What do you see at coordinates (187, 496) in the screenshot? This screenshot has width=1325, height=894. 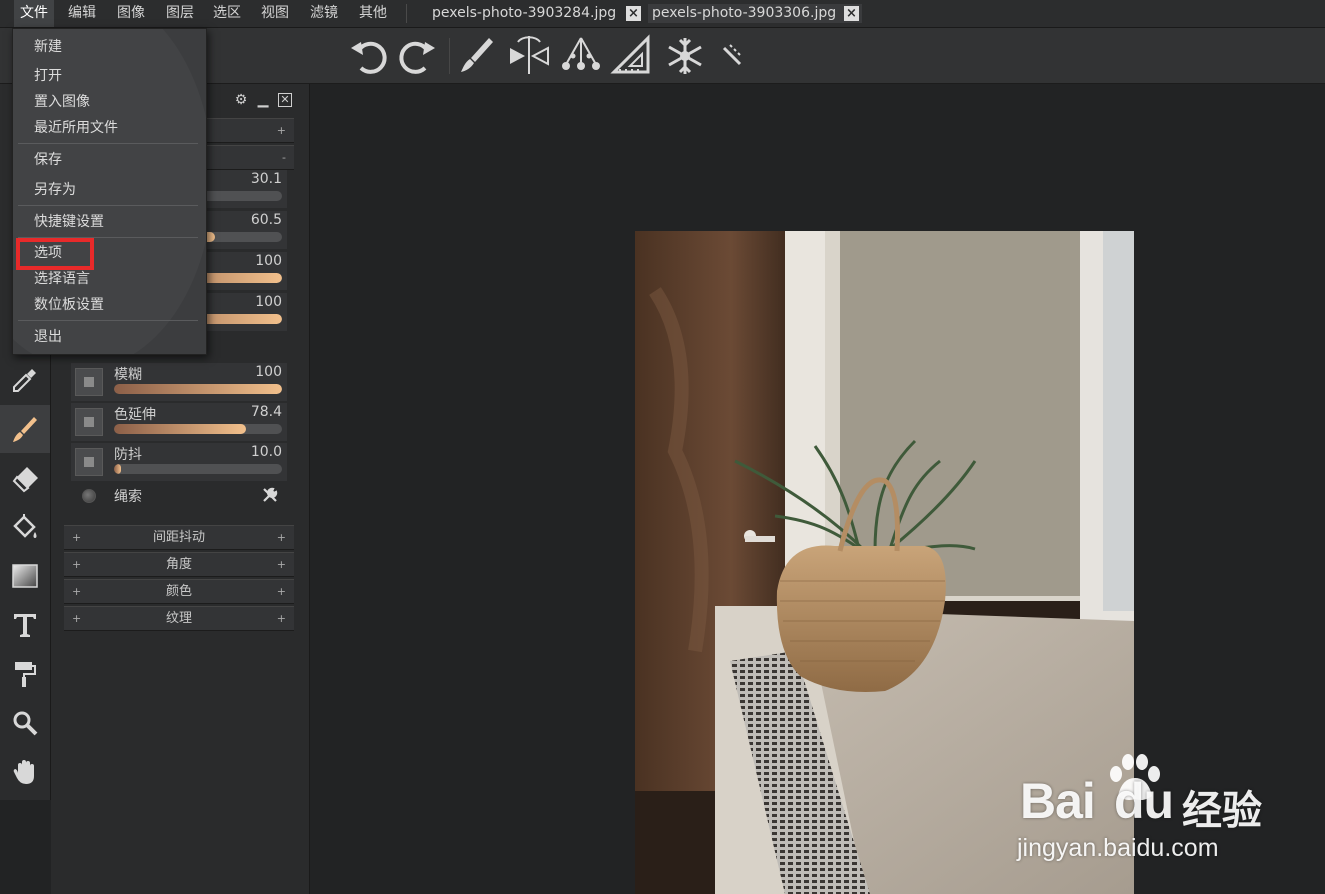 I see `lasso-row: 绳索` at bounding box center [187, 496].